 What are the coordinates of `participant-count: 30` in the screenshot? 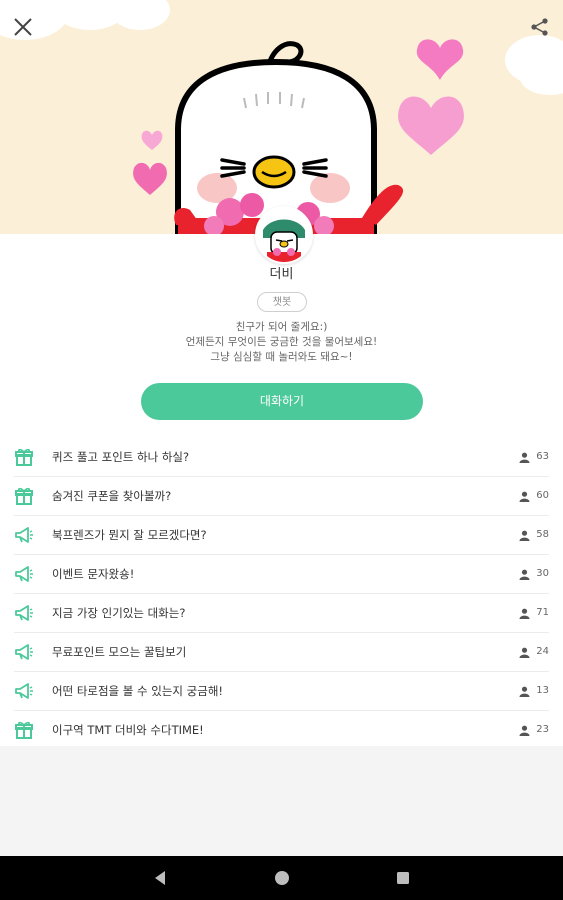 It's located at (534, 574).